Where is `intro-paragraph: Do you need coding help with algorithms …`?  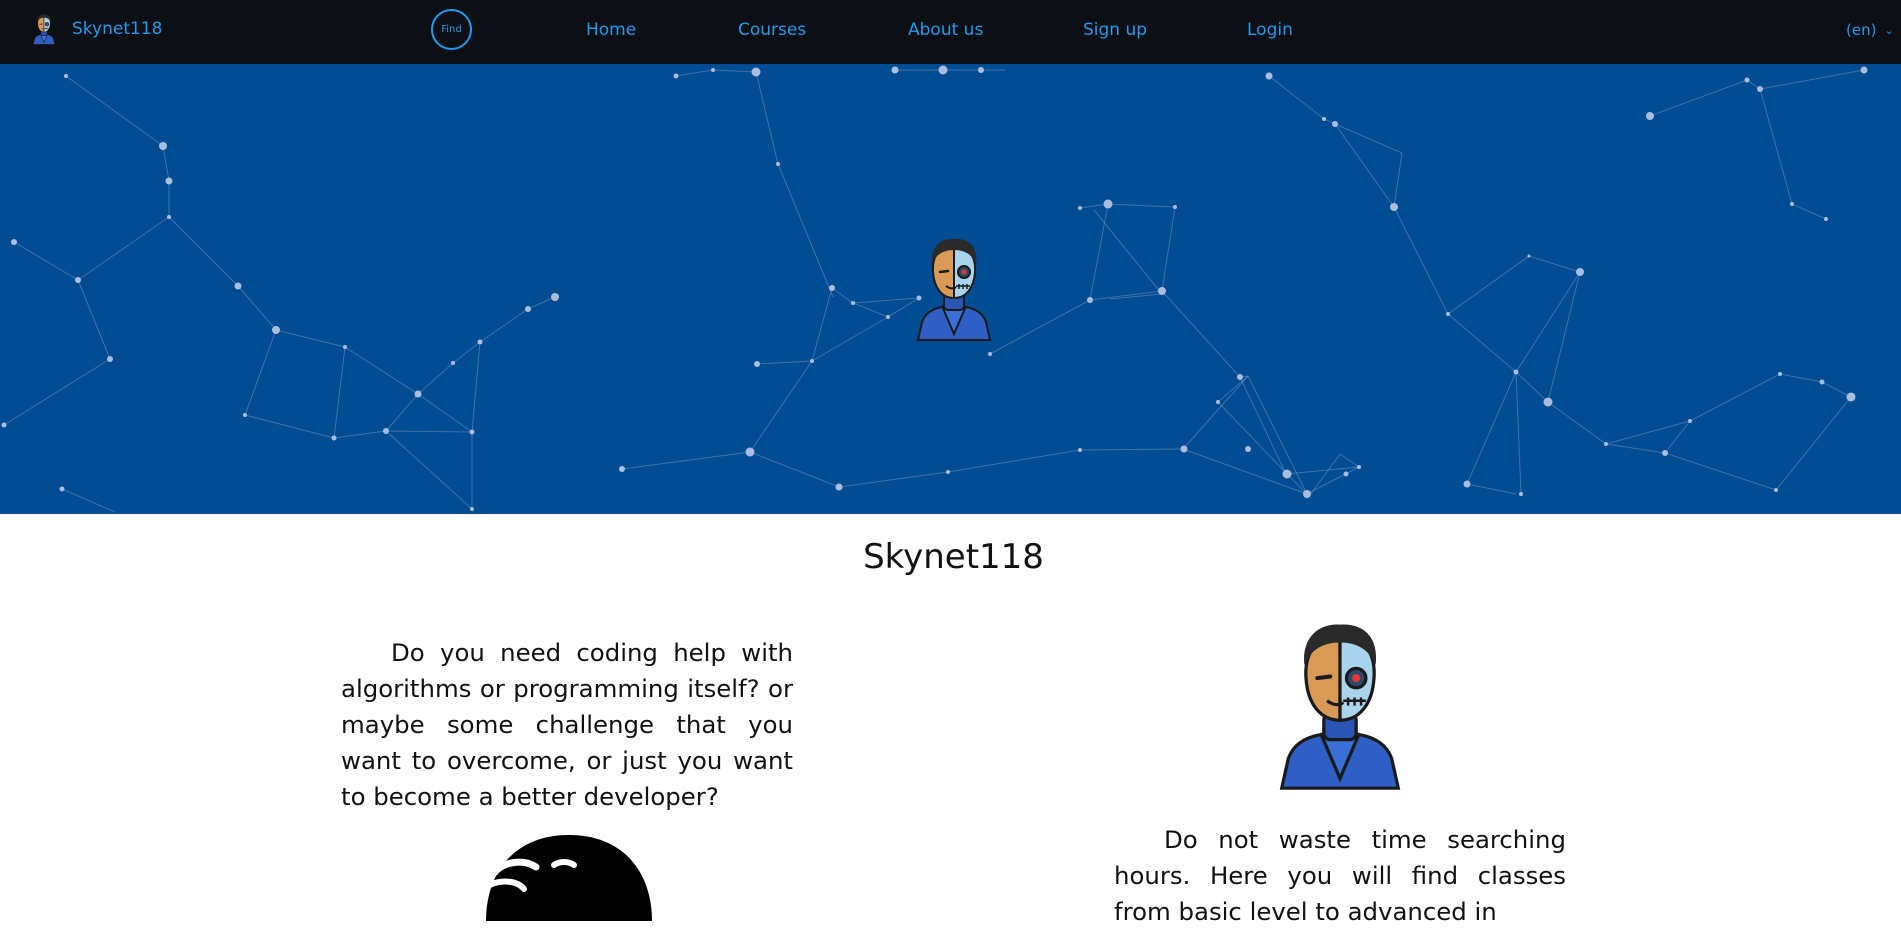
intro-paragraph: Do you need coding help with algorithms … is located at coordinates (567, 724).